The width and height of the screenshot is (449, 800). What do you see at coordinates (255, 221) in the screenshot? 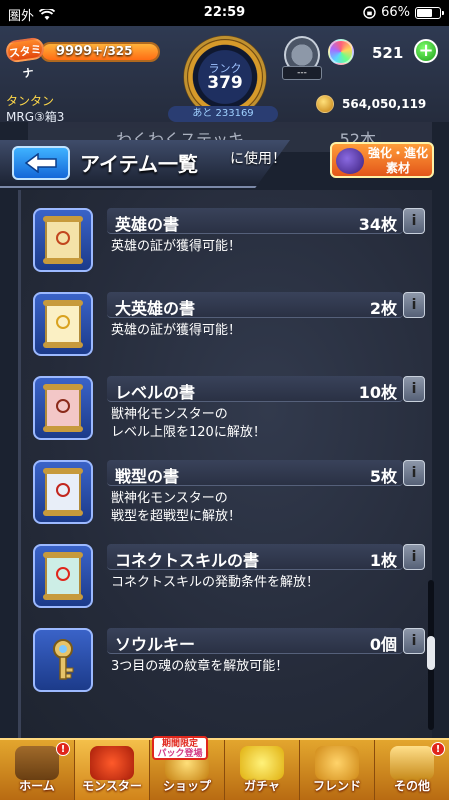
I see `item-name-bar: 英雄の書 34枚` at bounding box center [255, 221].